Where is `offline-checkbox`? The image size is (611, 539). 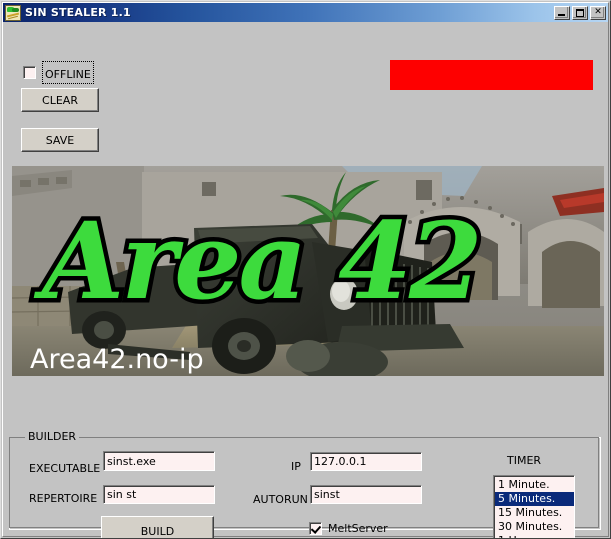 offline-checkbox is located at coordinates (29, 72).